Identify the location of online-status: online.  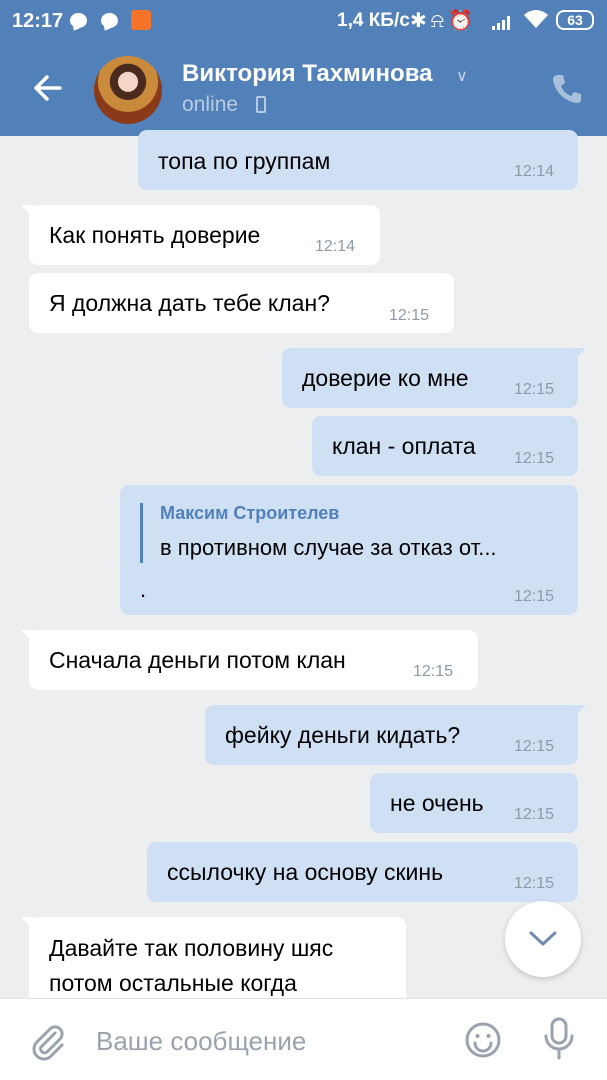
(210, 104).